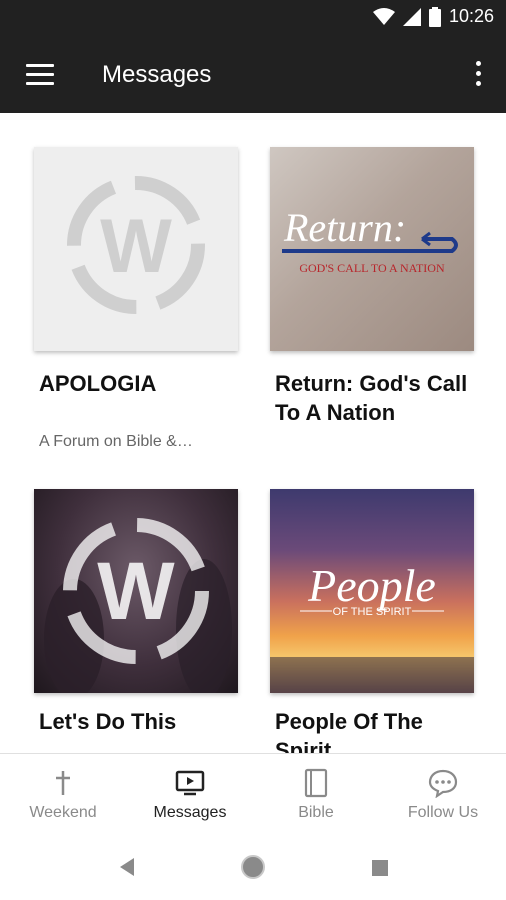  I want to click on message-card-lets-do-this: W Let's Do This, so click(139, 619).